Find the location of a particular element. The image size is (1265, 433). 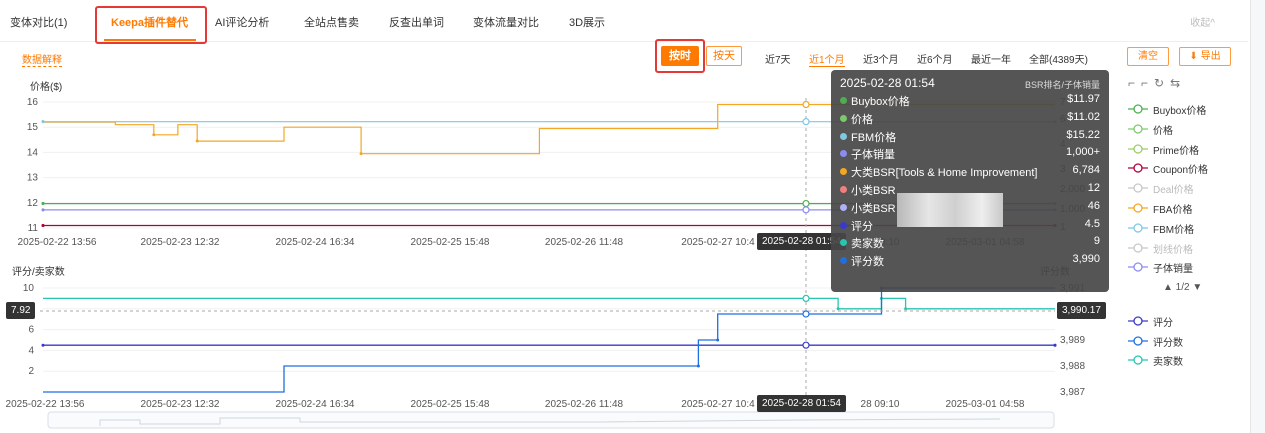

y-tick-label: 13 is located at coordinates (33, 178).